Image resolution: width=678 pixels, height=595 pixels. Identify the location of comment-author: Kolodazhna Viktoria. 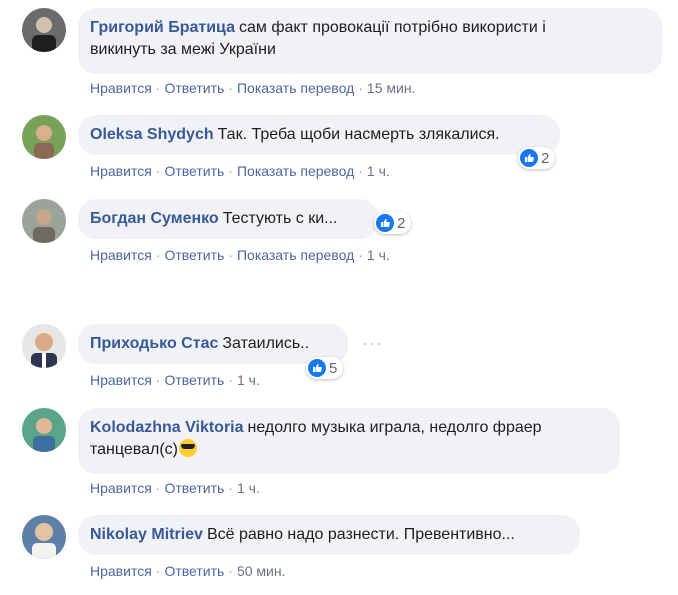
(167, 427).